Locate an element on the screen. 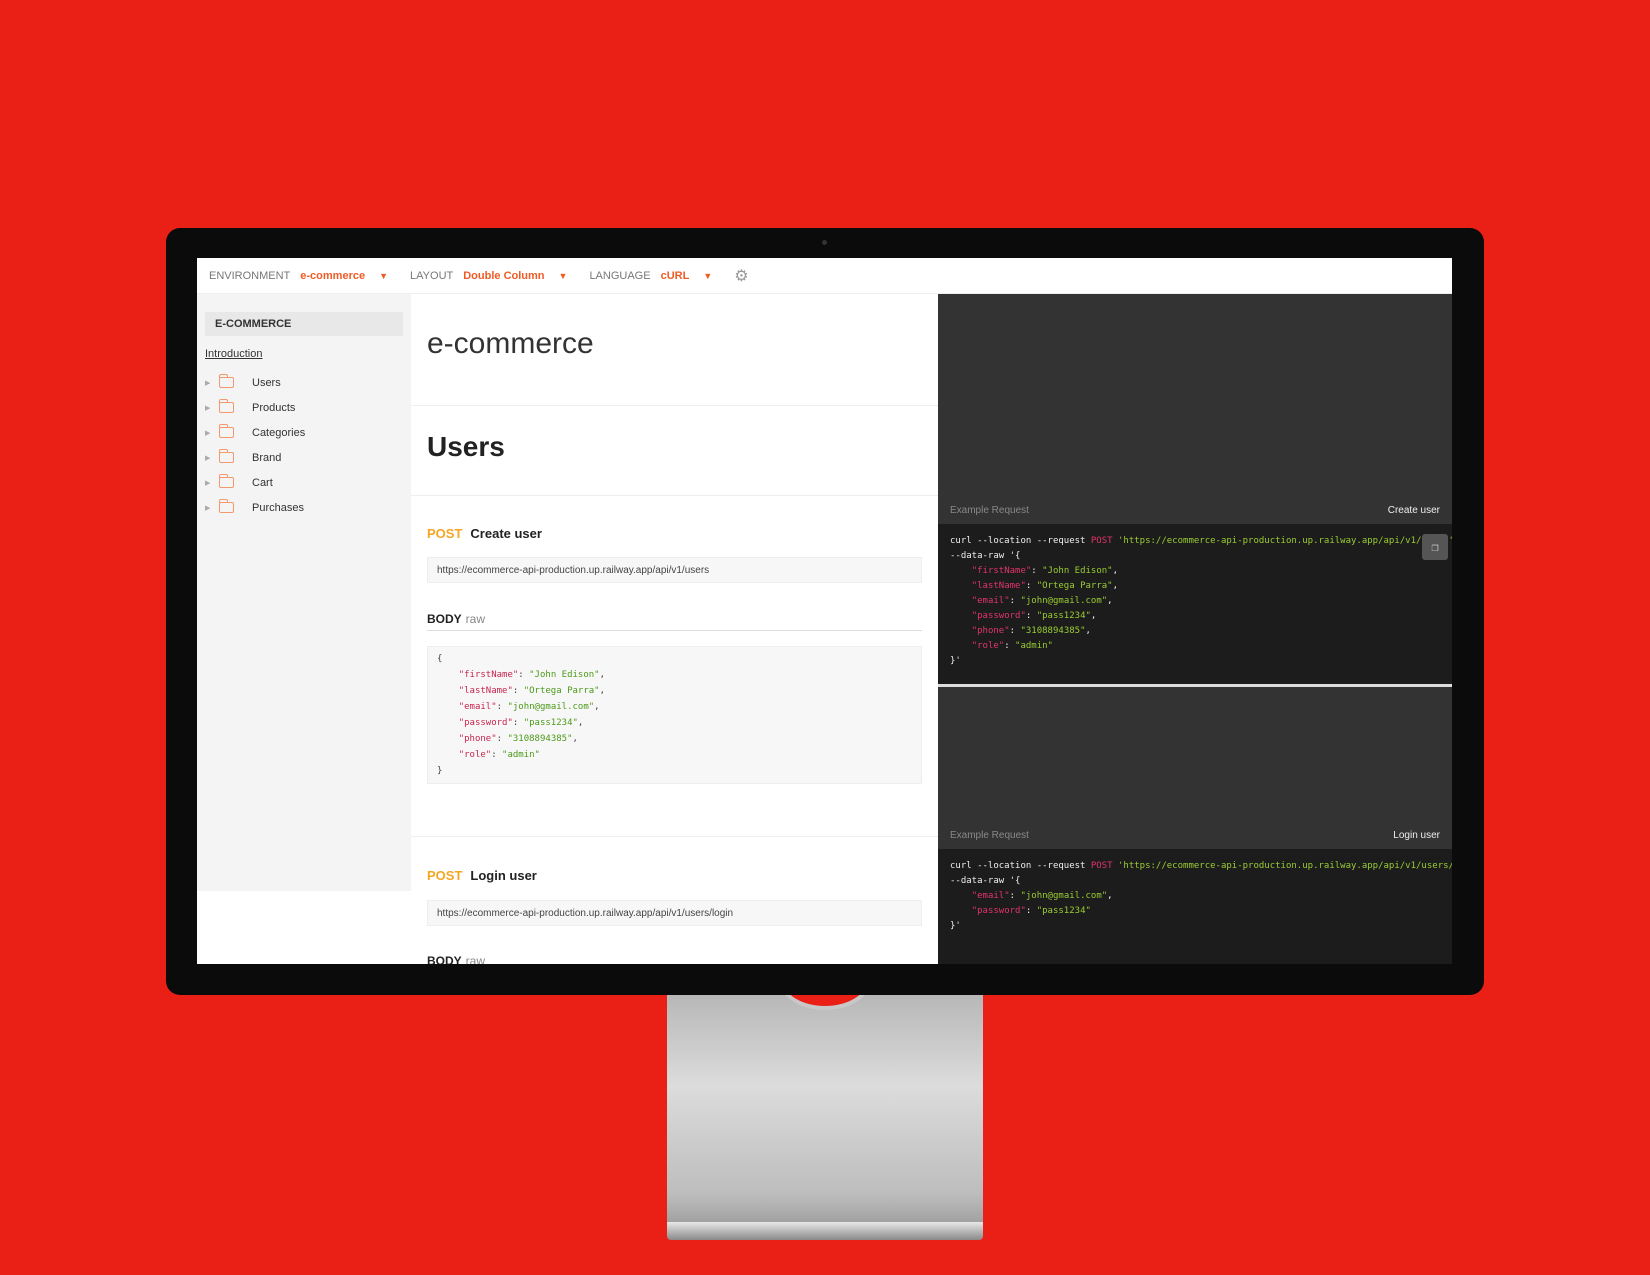  layout-label: LAYOUT is located at coordinates (432, 275).